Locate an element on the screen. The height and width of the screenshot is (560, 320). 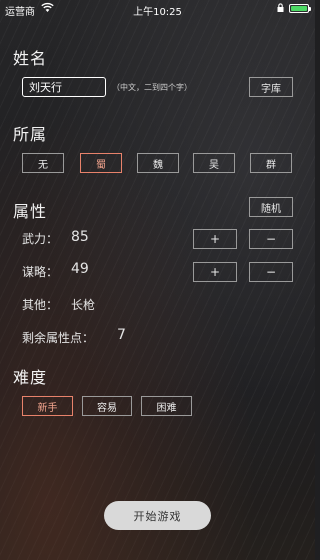
remaining-points-value: 7 is located at coordinates (121, 335).